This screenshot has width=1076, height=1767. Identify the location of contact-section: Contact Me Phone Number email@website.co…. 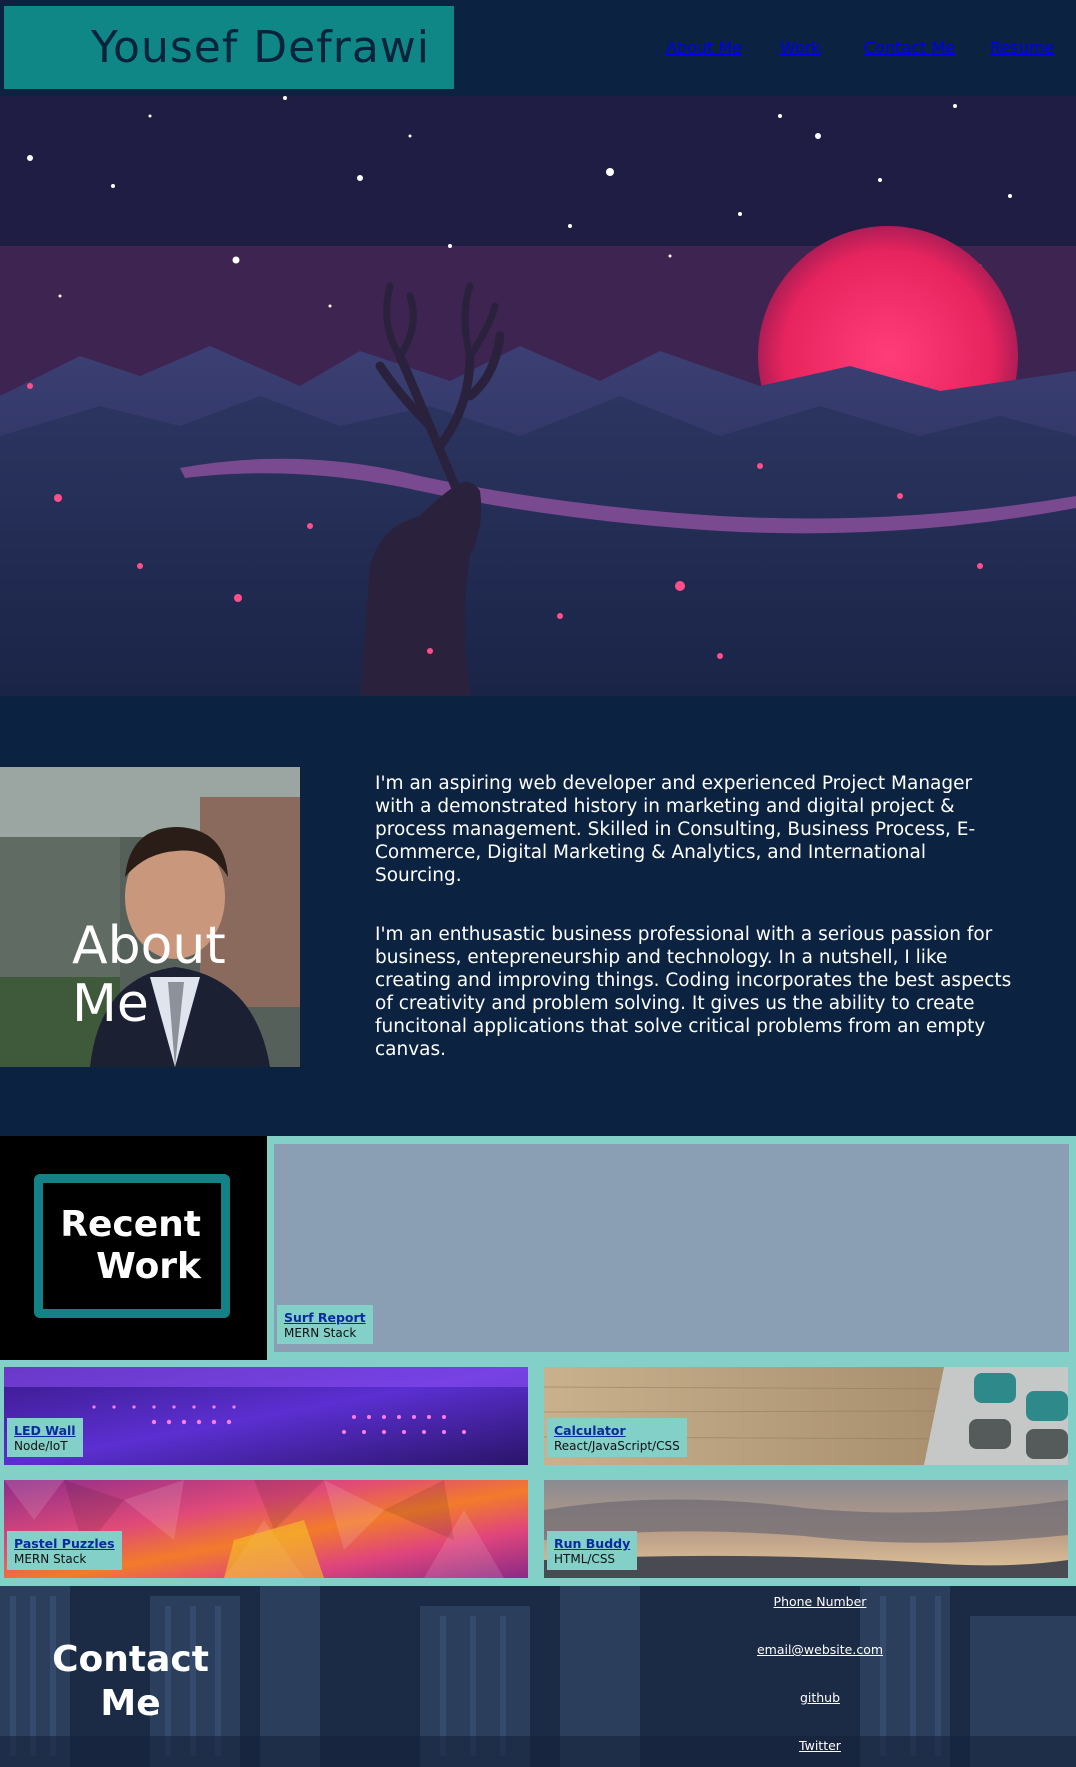
(538, 1676).